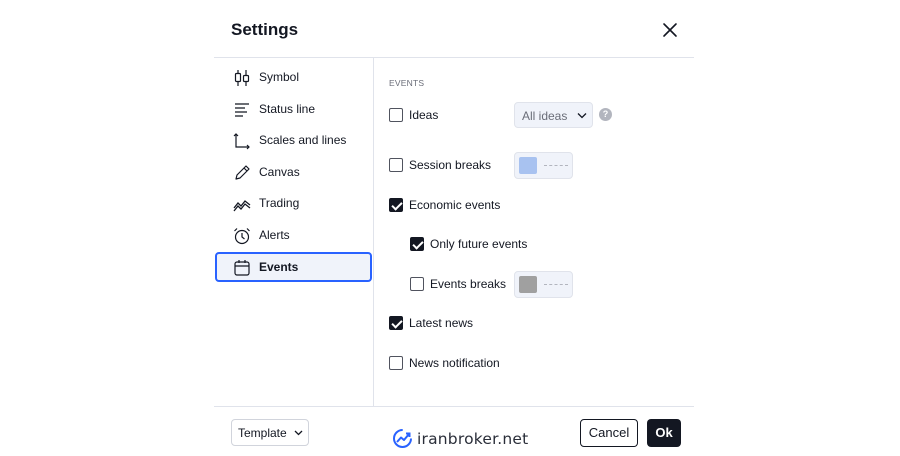  Describe the element at coordinates (407, 83) in the screenshot. I see `section-title-events: EVENTS` at that location.